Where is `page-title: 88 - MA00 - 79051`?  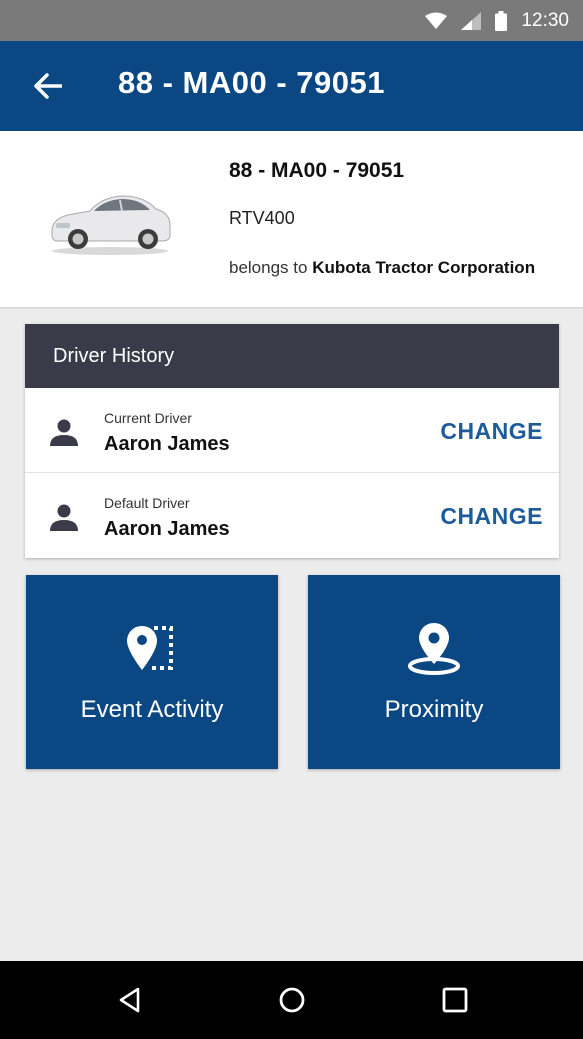 page-title: 88 - MA00 - 79051 is located at coordinates (251, 82).